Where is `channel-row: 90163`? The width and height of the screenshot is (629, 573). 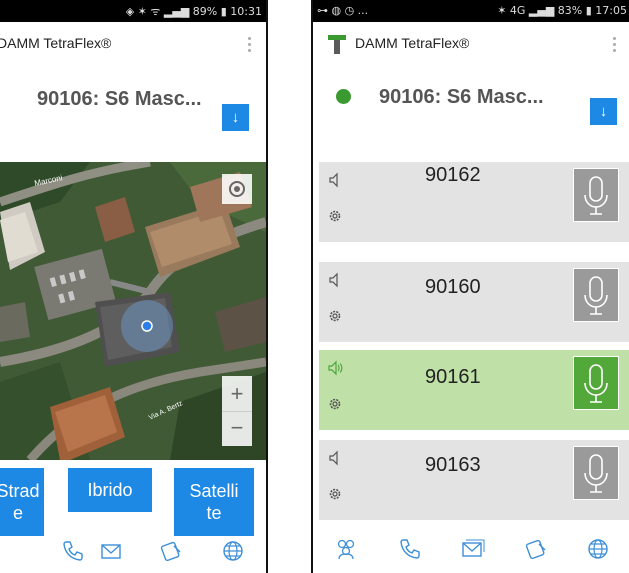
channel-row: 90163 is located at coordinates (474, 480).